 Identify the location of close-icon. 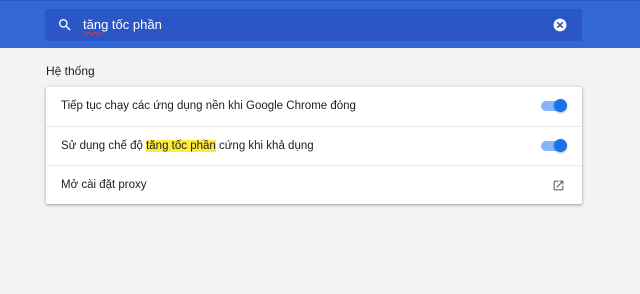
(560, 25).